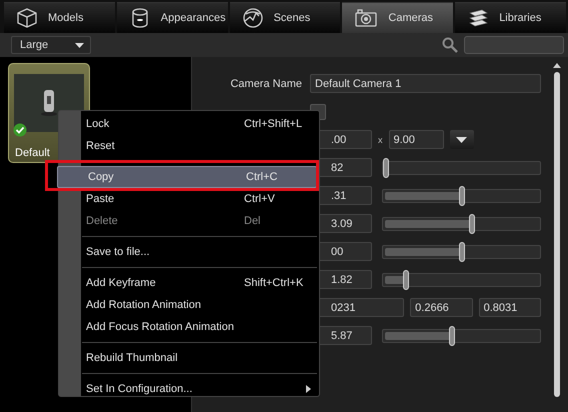 The image size is (568, 412). What do you see at coordinates (172, 17) in the screenshot?
I see `tab: Appearances` at bounding box center [172, 17].